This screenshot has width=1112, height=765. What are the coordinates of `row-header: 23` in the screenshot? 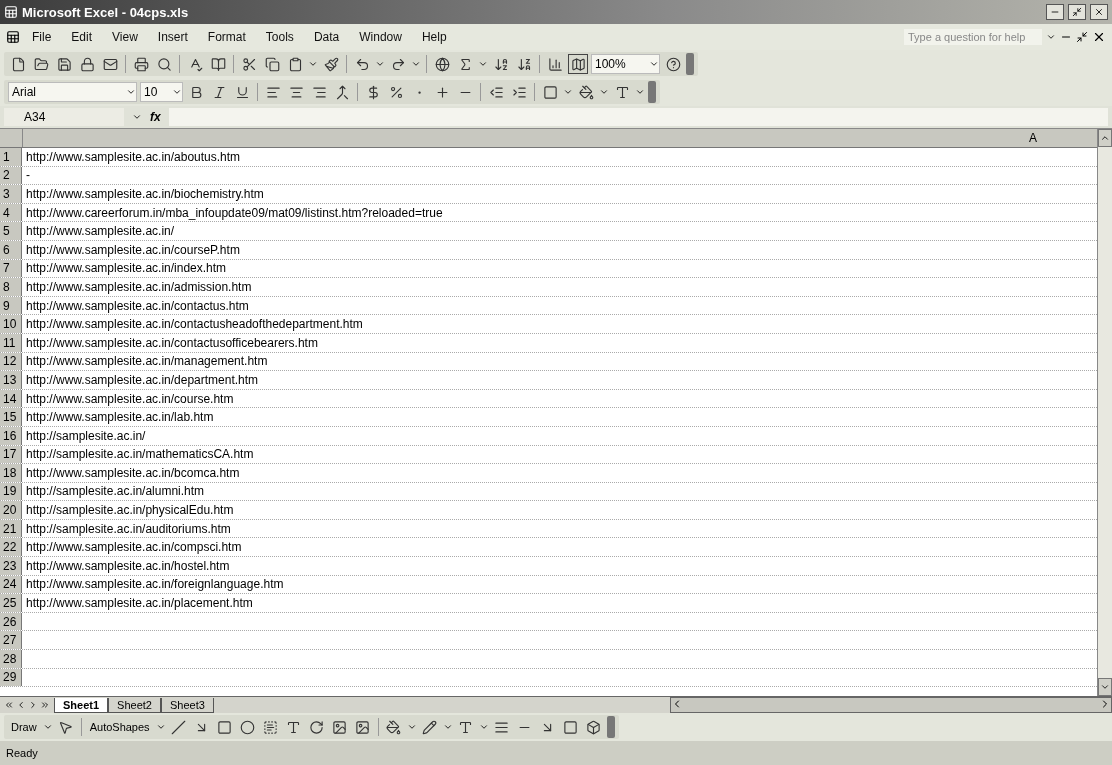 It's located at (11, 566).